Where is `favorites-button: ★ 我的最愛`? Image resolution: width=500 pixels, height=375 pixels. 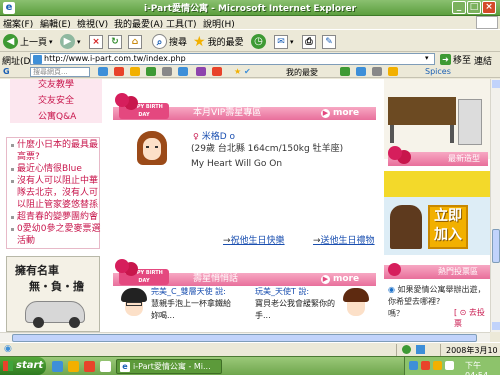 favorites-button: ★ 我的最愛 is located at coordinates (218, 41).